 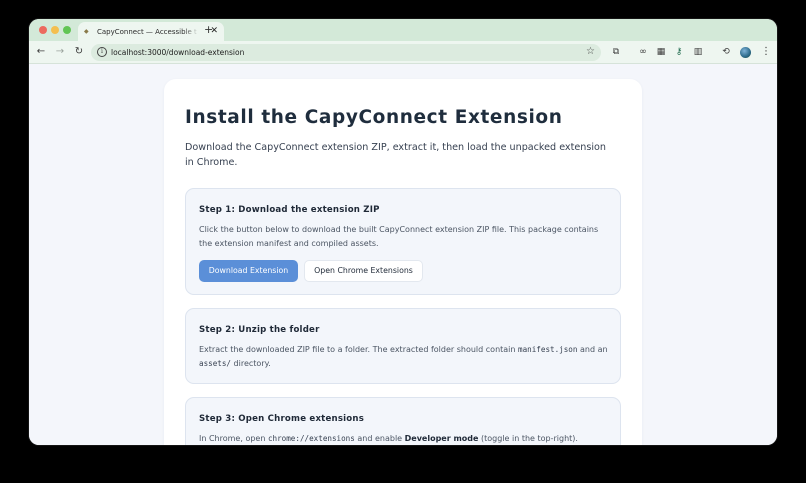 I want to click on chrome-menu-icon: ⋮, so click(x=766, y=52).